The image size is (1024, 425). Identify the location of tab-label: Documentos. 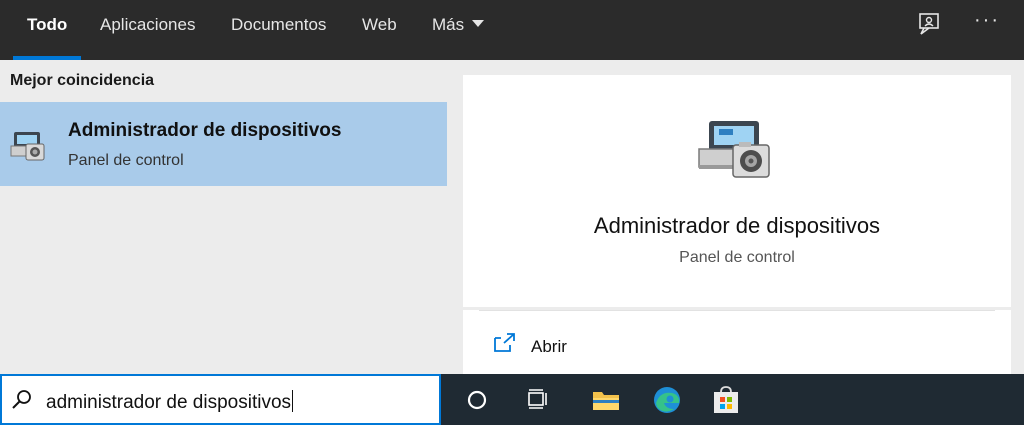
(279, 24).